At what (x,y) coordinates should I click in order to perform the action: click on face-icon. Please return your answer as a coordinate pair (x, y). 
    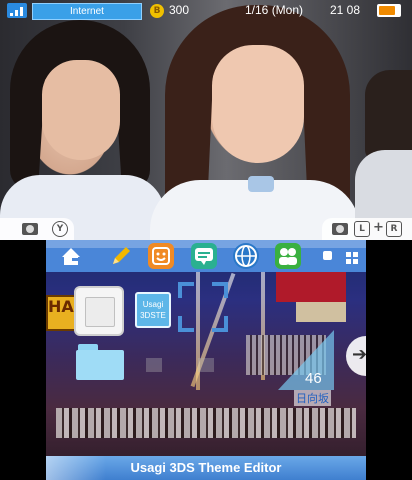
    Looking at the image, I should click on (161, 256).